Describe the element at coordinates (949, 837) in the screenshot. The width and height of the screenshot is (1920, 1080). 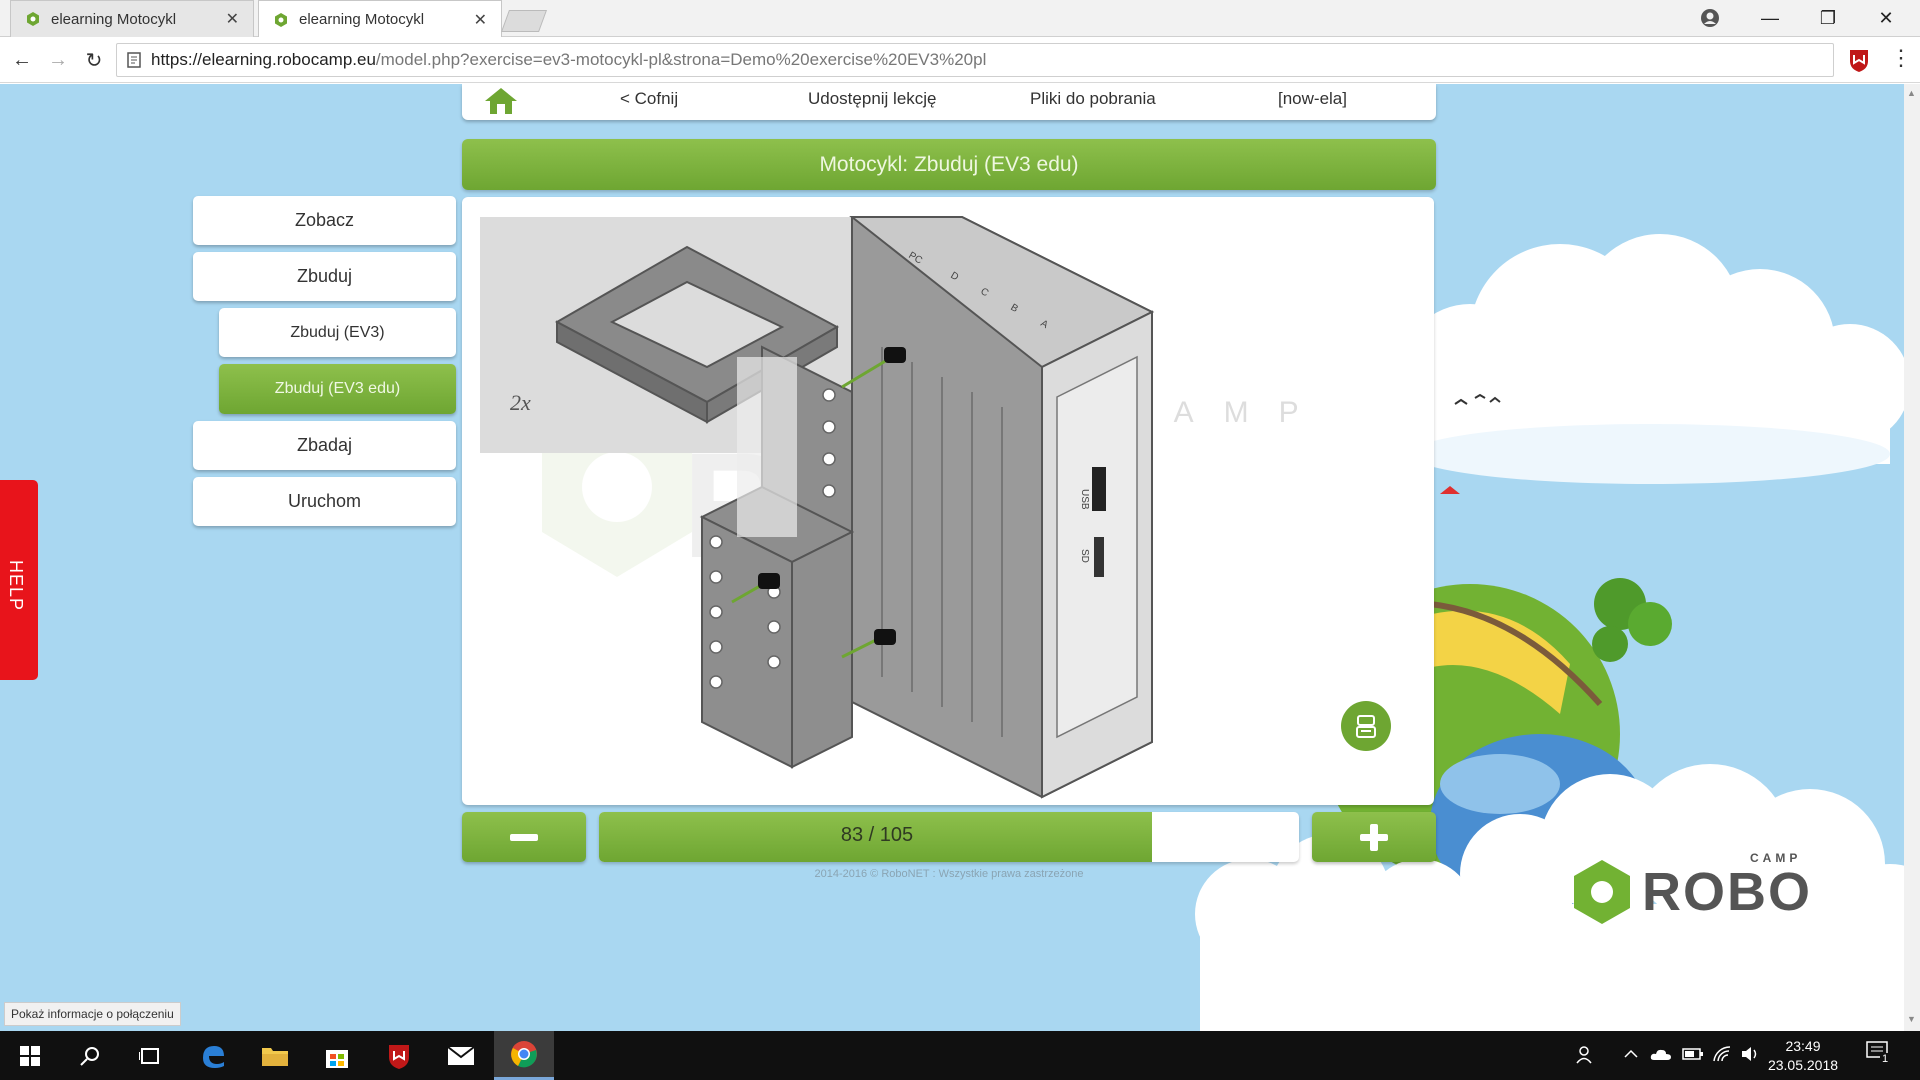
I see `step-progress-bar: 83 / 105` at that location.